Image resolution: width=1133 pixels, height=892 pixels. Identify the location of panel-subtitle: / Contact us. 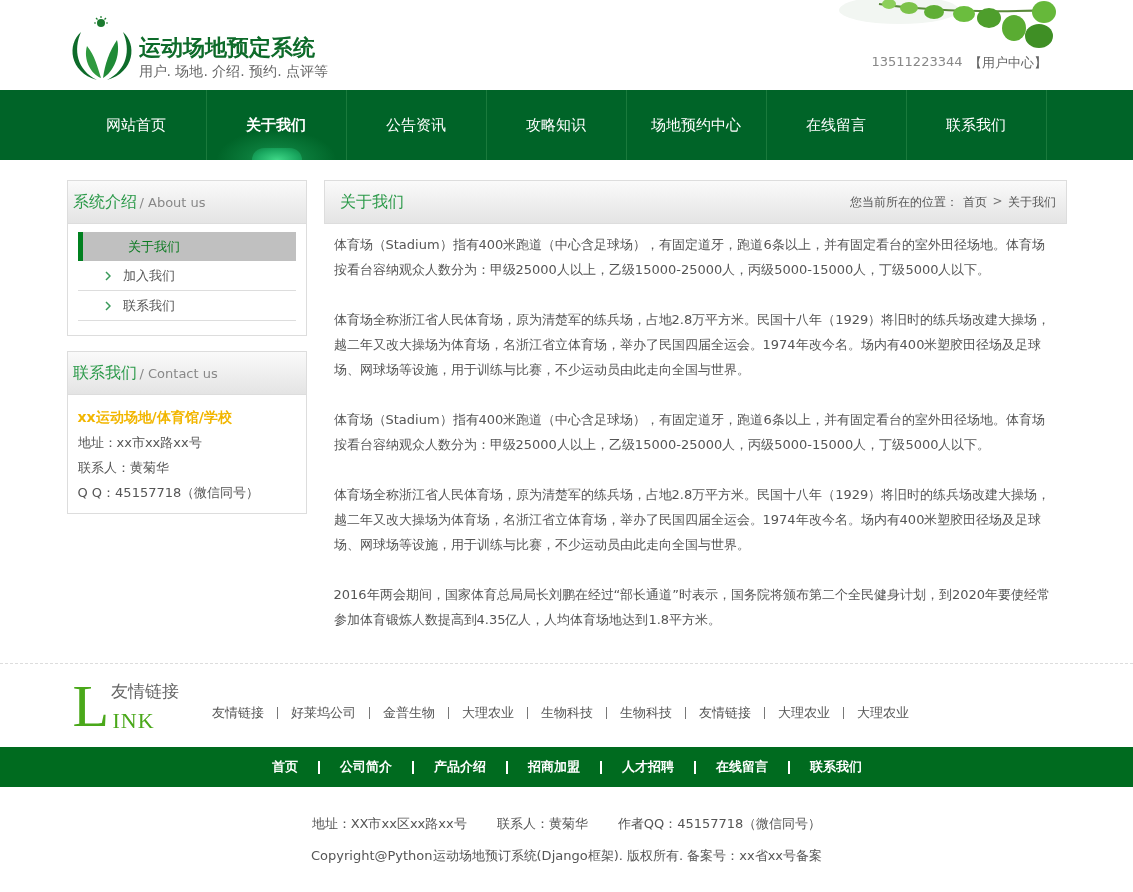
(178, 373).